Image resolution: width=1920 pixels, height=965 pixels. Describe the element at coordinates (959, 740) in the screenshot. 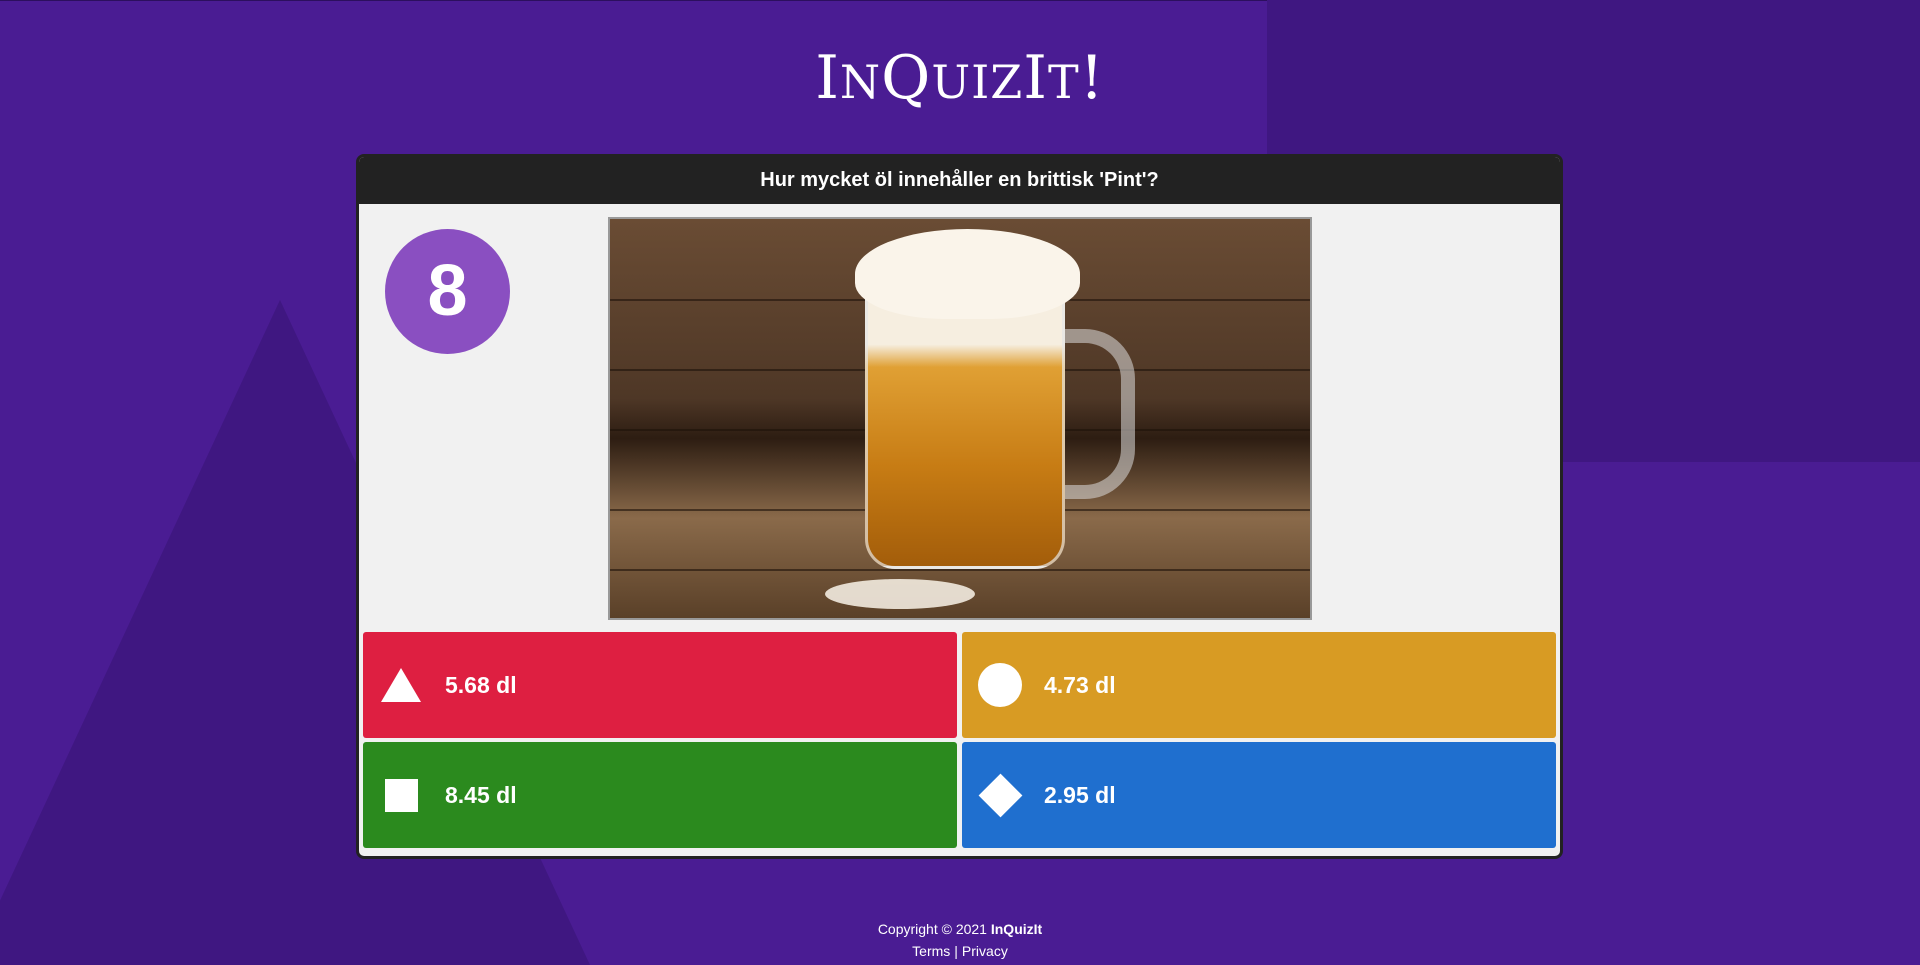

I see `answer-grid: 5.68 dl 4.73 dl 8.45 dl 2.95 dl` at that location.